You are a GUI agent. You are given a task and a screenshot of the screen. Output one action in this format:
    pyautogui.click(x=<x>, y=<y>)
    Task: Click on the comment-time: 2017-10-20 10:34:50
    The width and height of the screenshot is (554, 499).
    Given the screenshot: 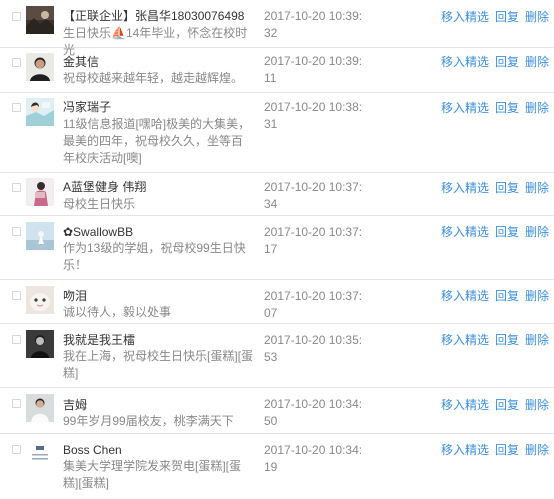 What is the action you would take?
    pyautogui.click(x=313, y=412)
    